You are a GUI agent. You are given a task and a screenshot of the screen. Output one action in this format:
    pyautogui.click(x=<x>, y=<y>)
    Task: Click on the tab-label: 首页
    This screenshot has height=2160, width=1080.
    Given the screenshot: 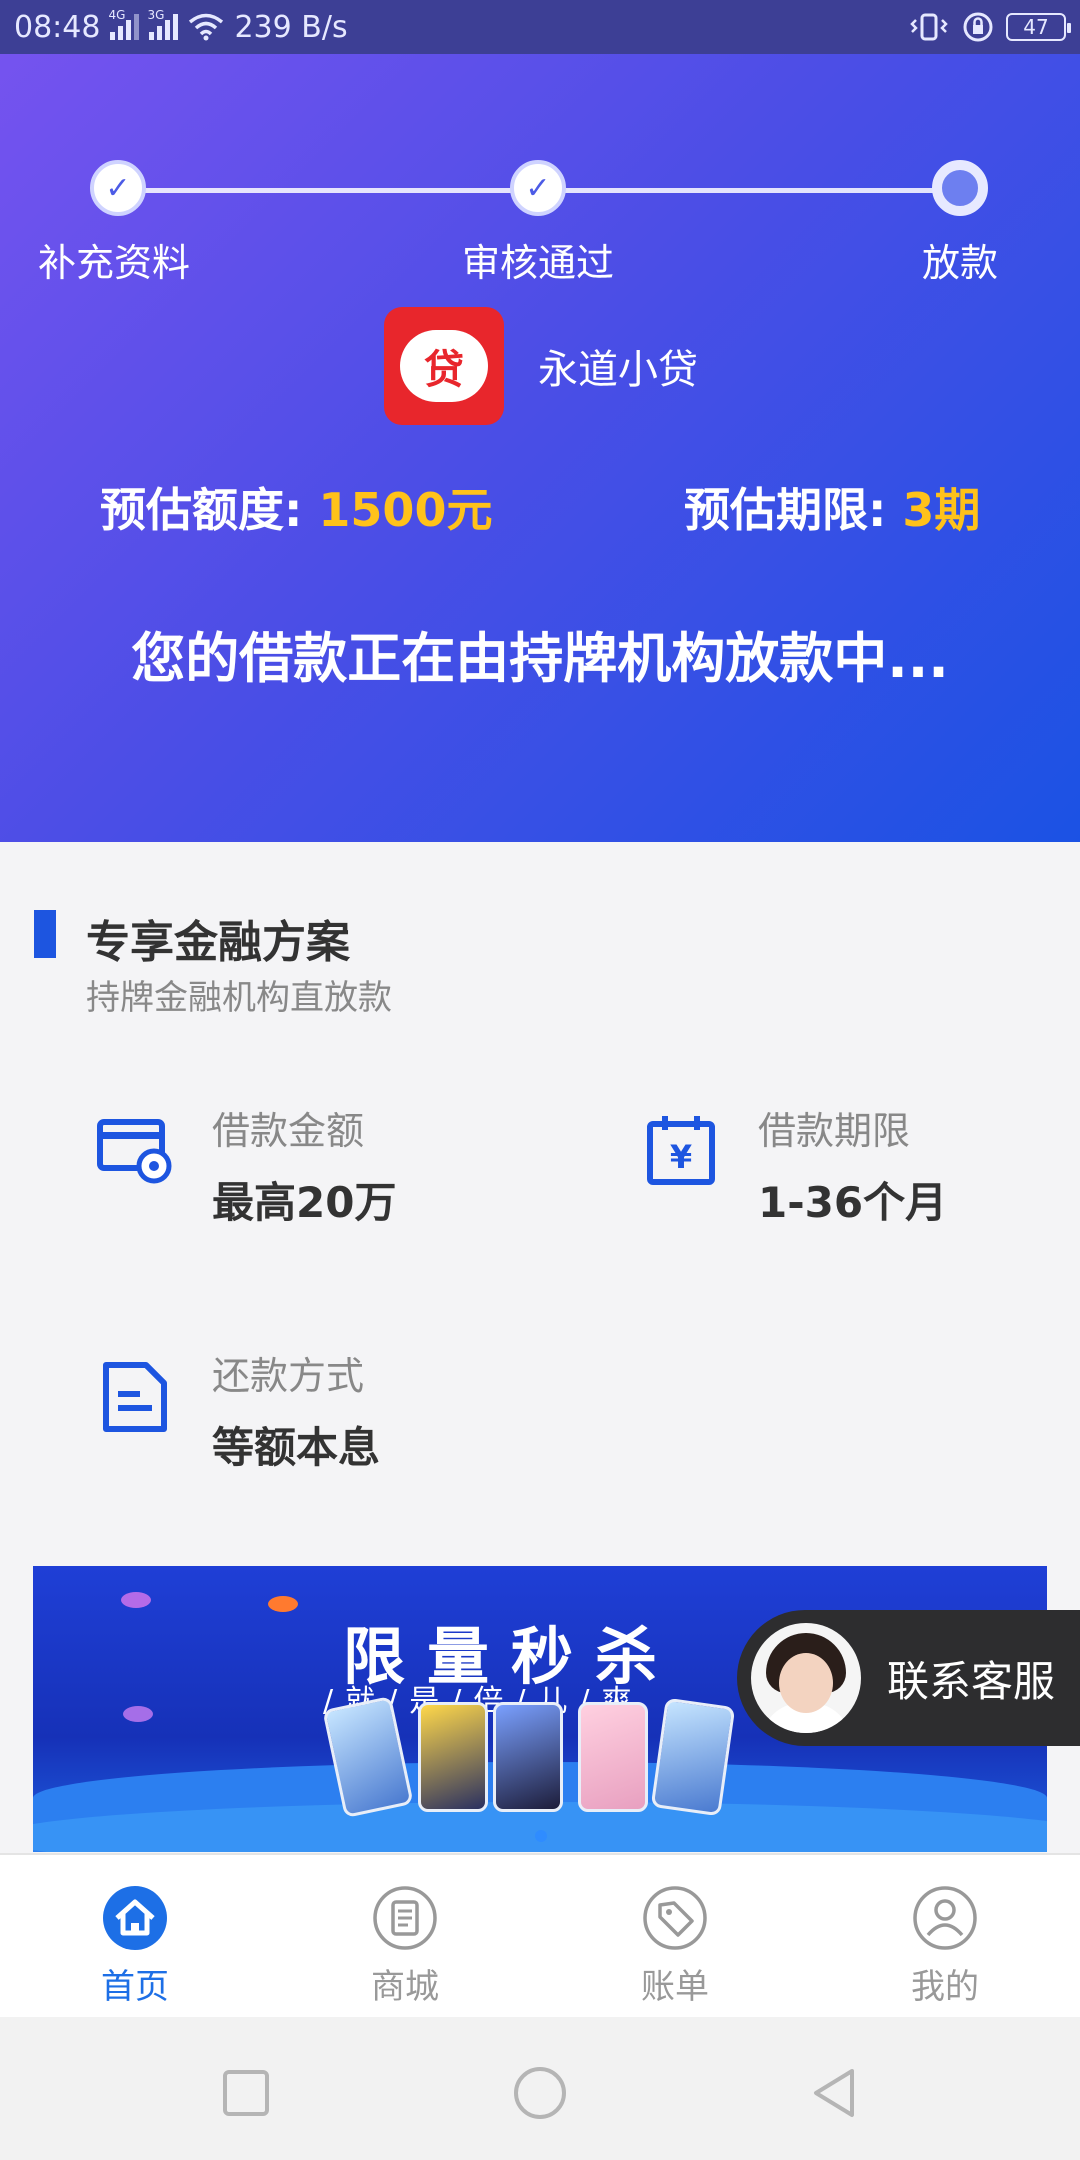 What is the action you would take?
    pyautogui.click(x=135, y=1987)
    